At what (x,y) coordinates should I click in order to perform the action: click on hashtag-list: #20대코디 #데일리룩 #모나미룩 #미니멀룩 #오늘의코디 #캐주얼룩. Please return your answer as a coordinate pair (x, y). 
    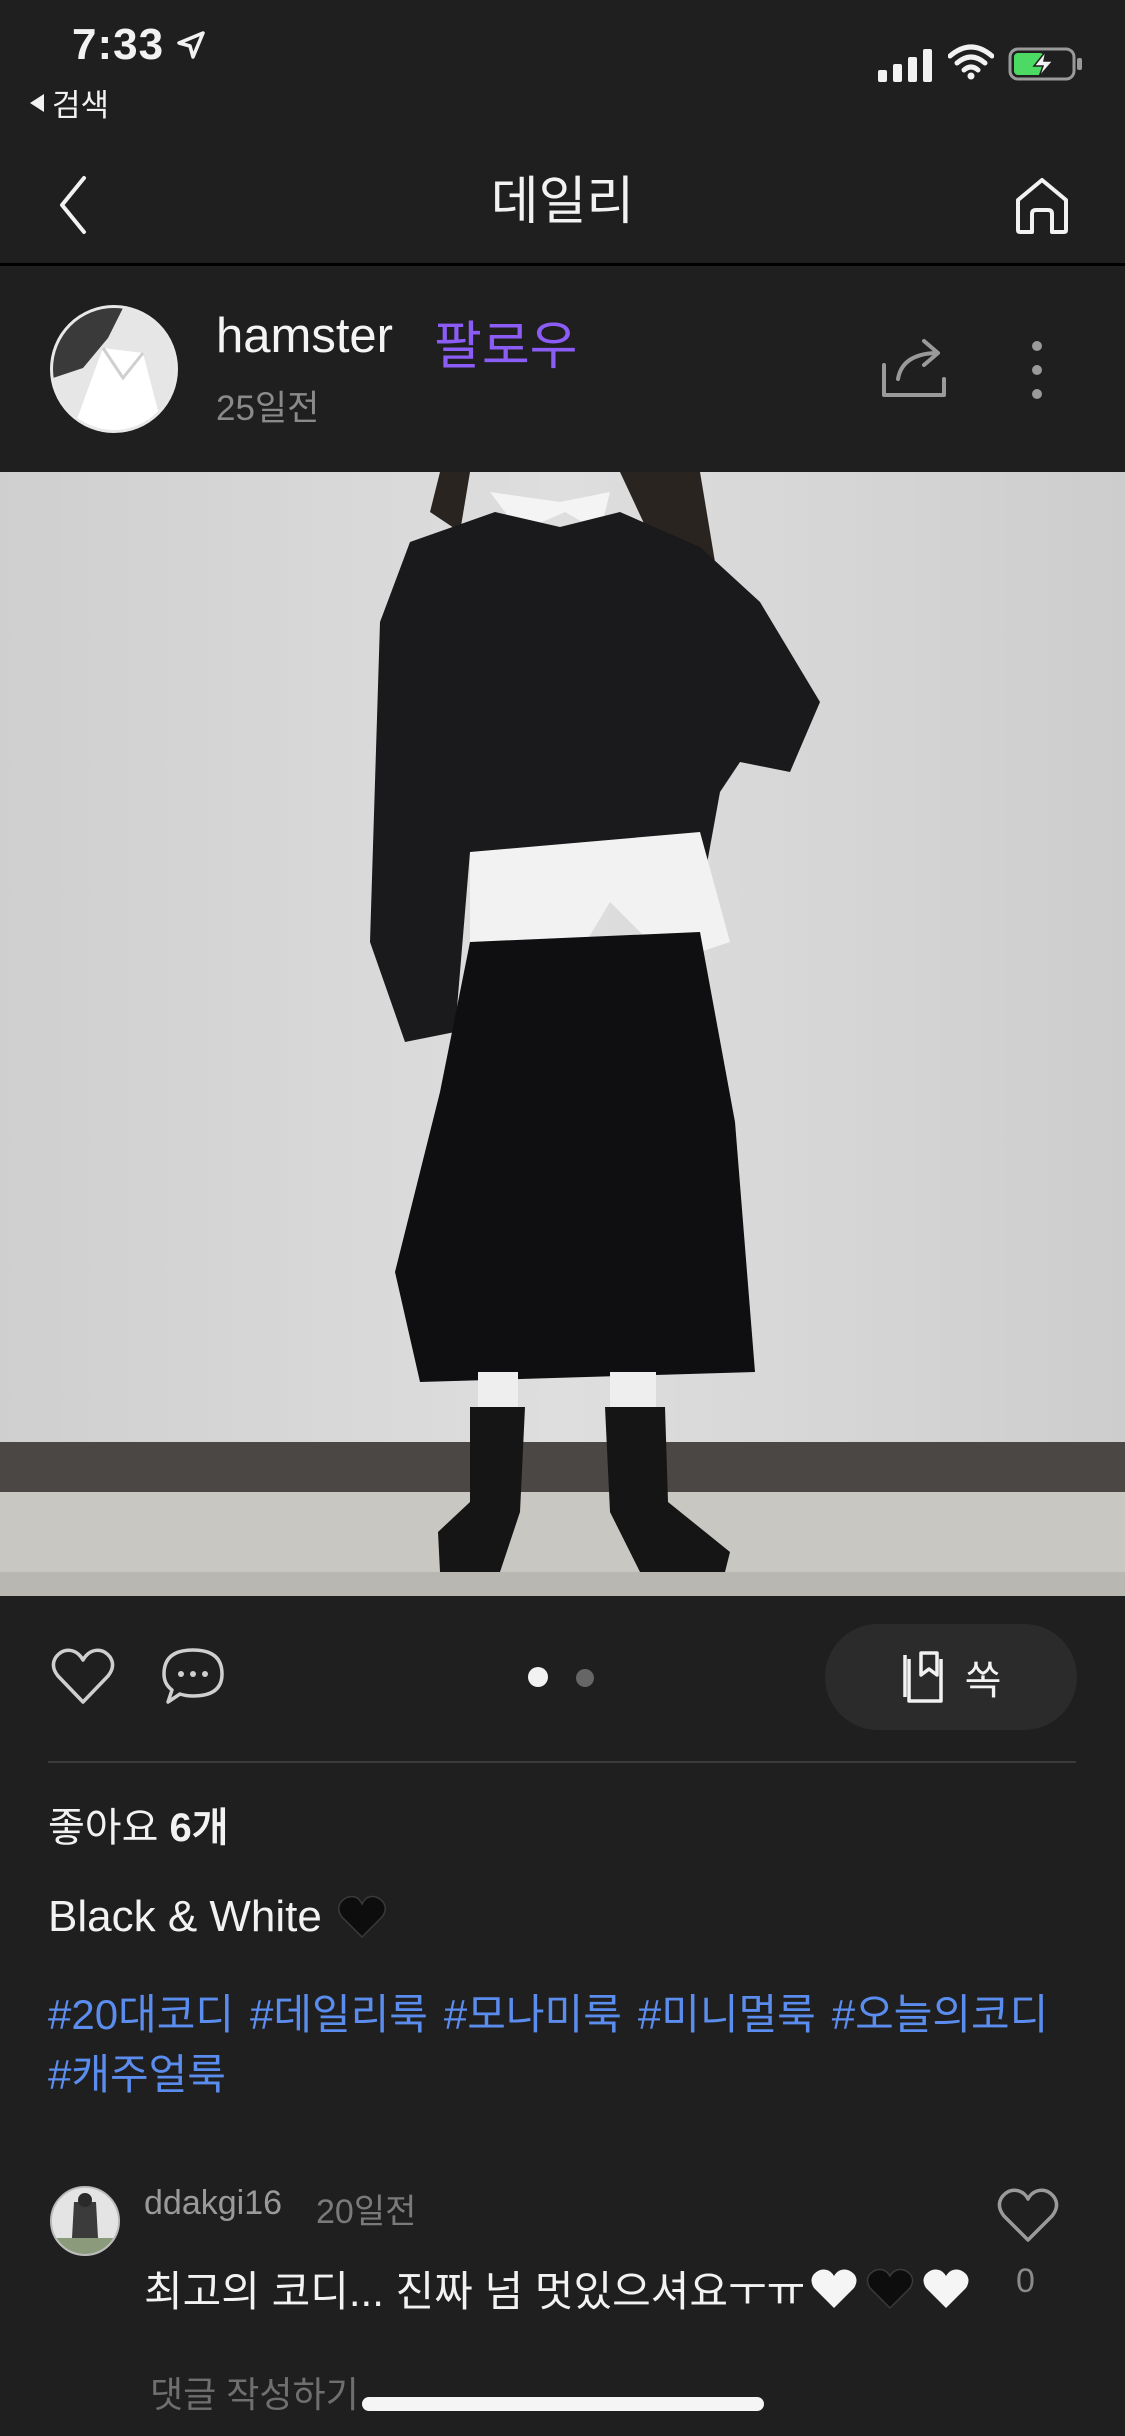
    Looking at the image, I should click on (568, 2045).